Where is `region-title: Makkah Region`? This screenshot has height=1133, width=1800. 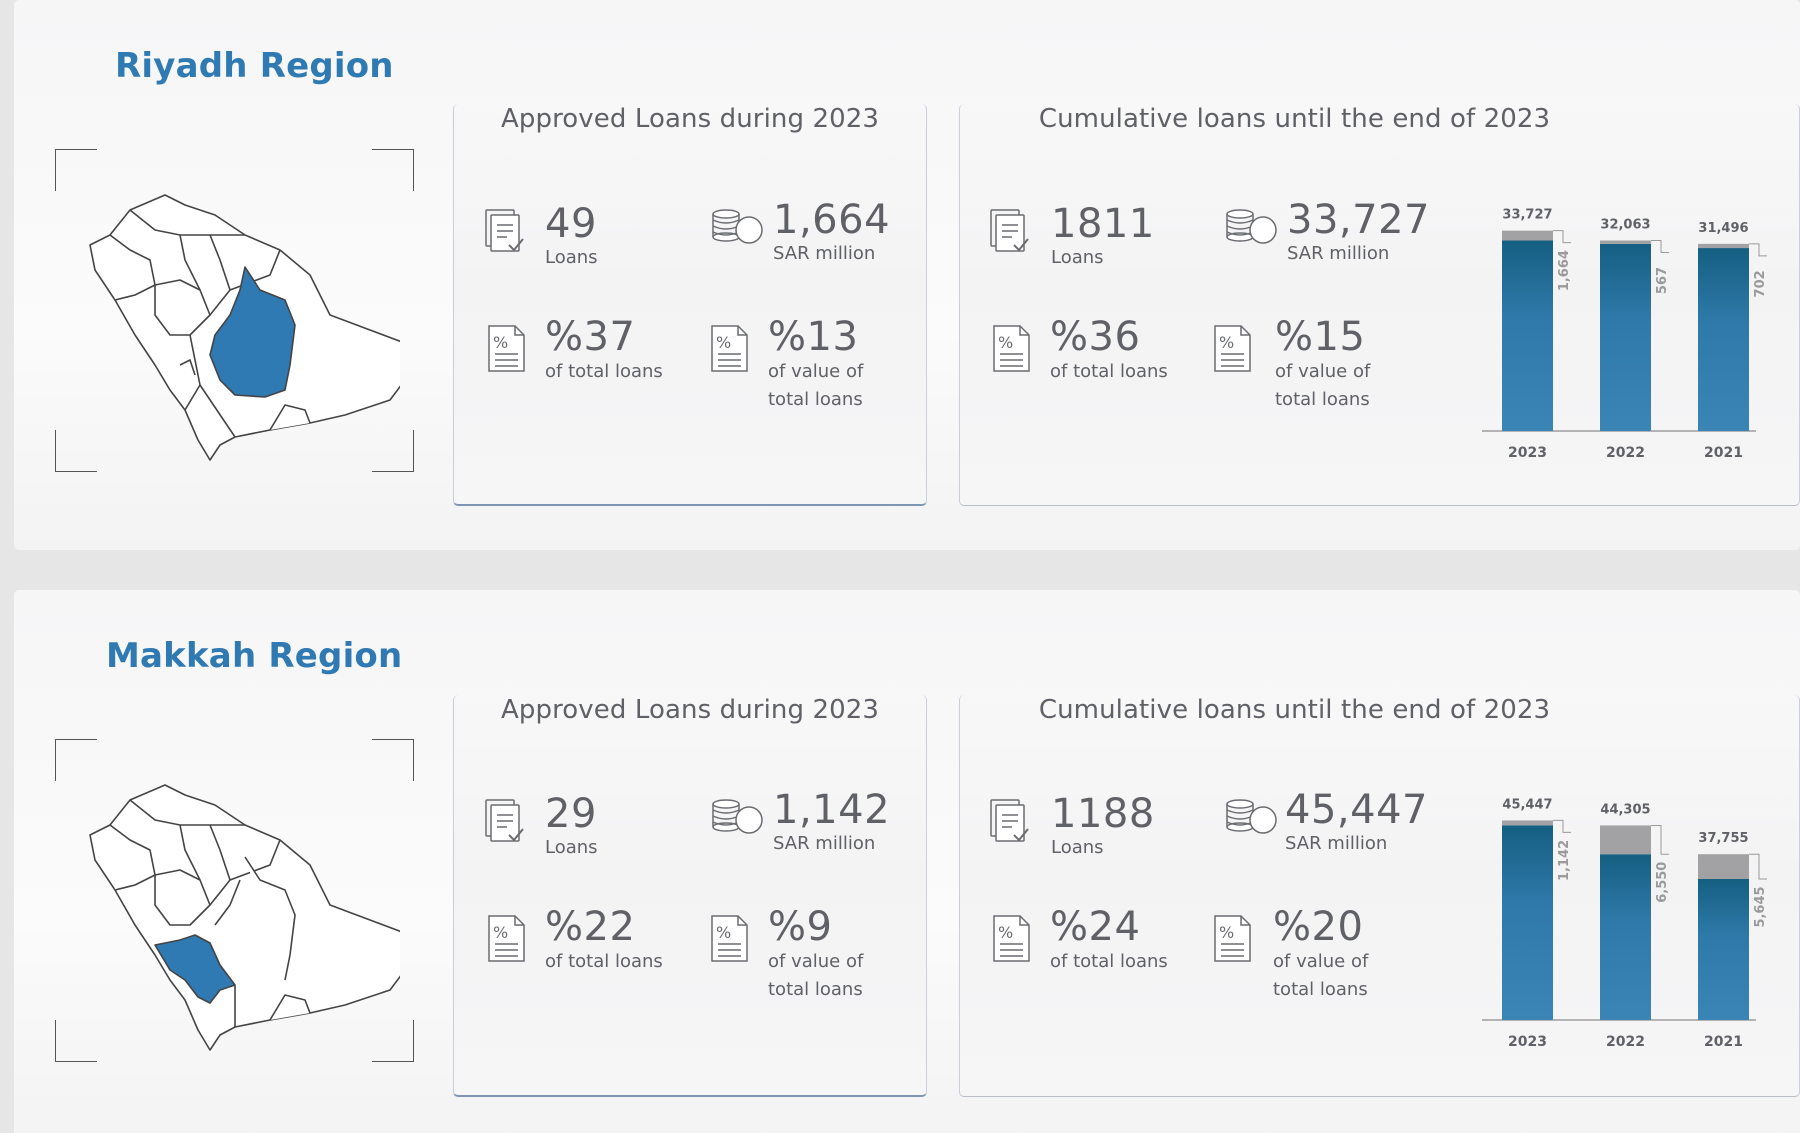
region-title: Makkah Region is located at coordinates (254, 656).